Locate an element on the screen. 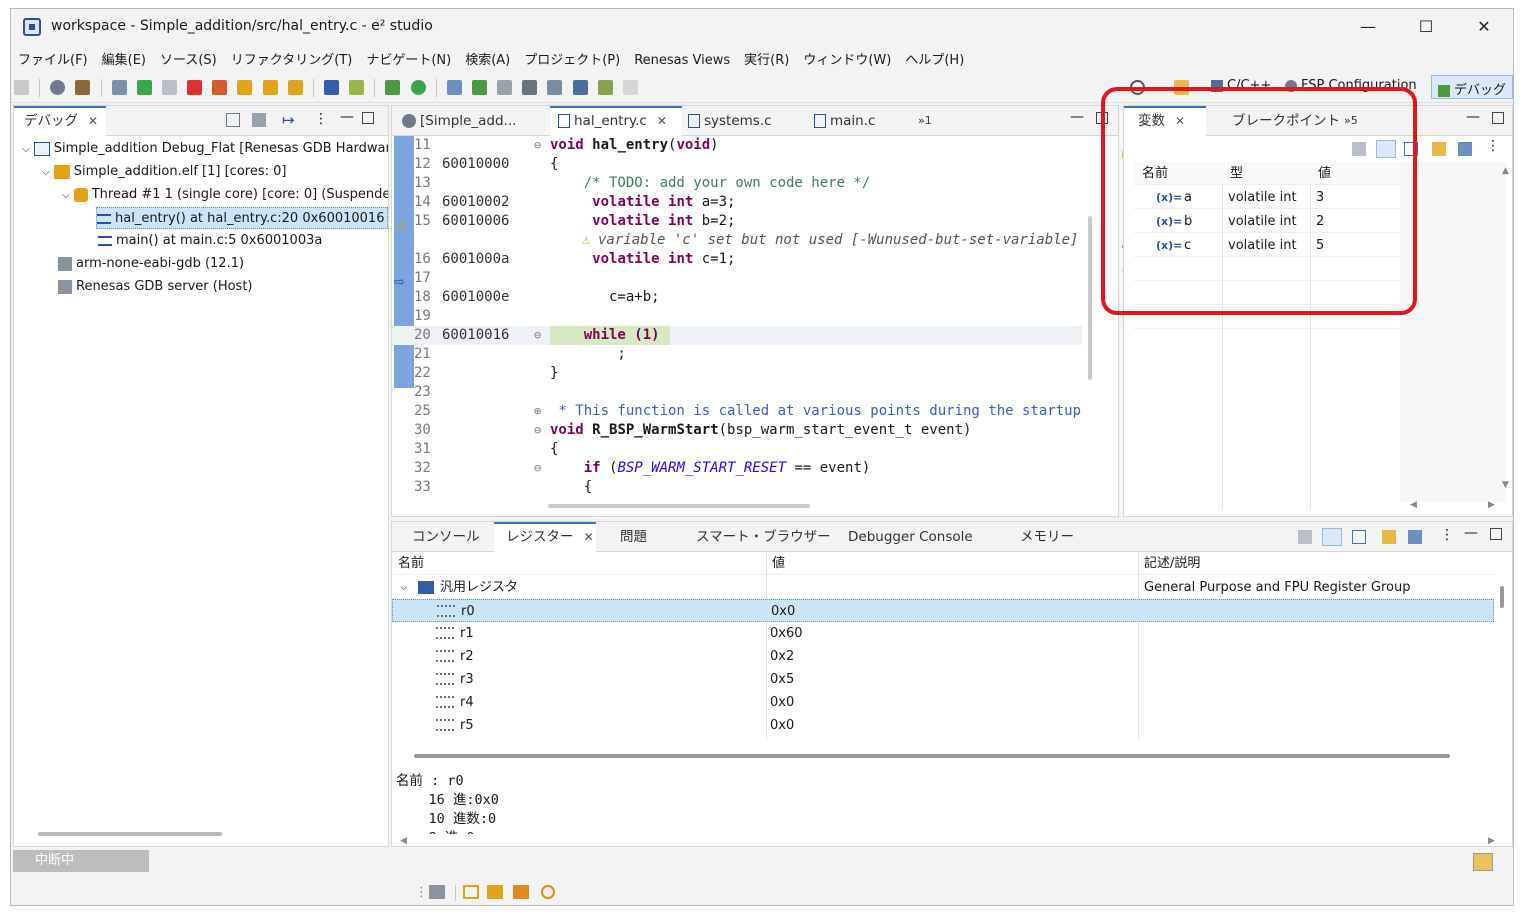 The height and width of the screenshot is (915, 1524). register-row: r0 0x0 is located at coordinates (943, 610).